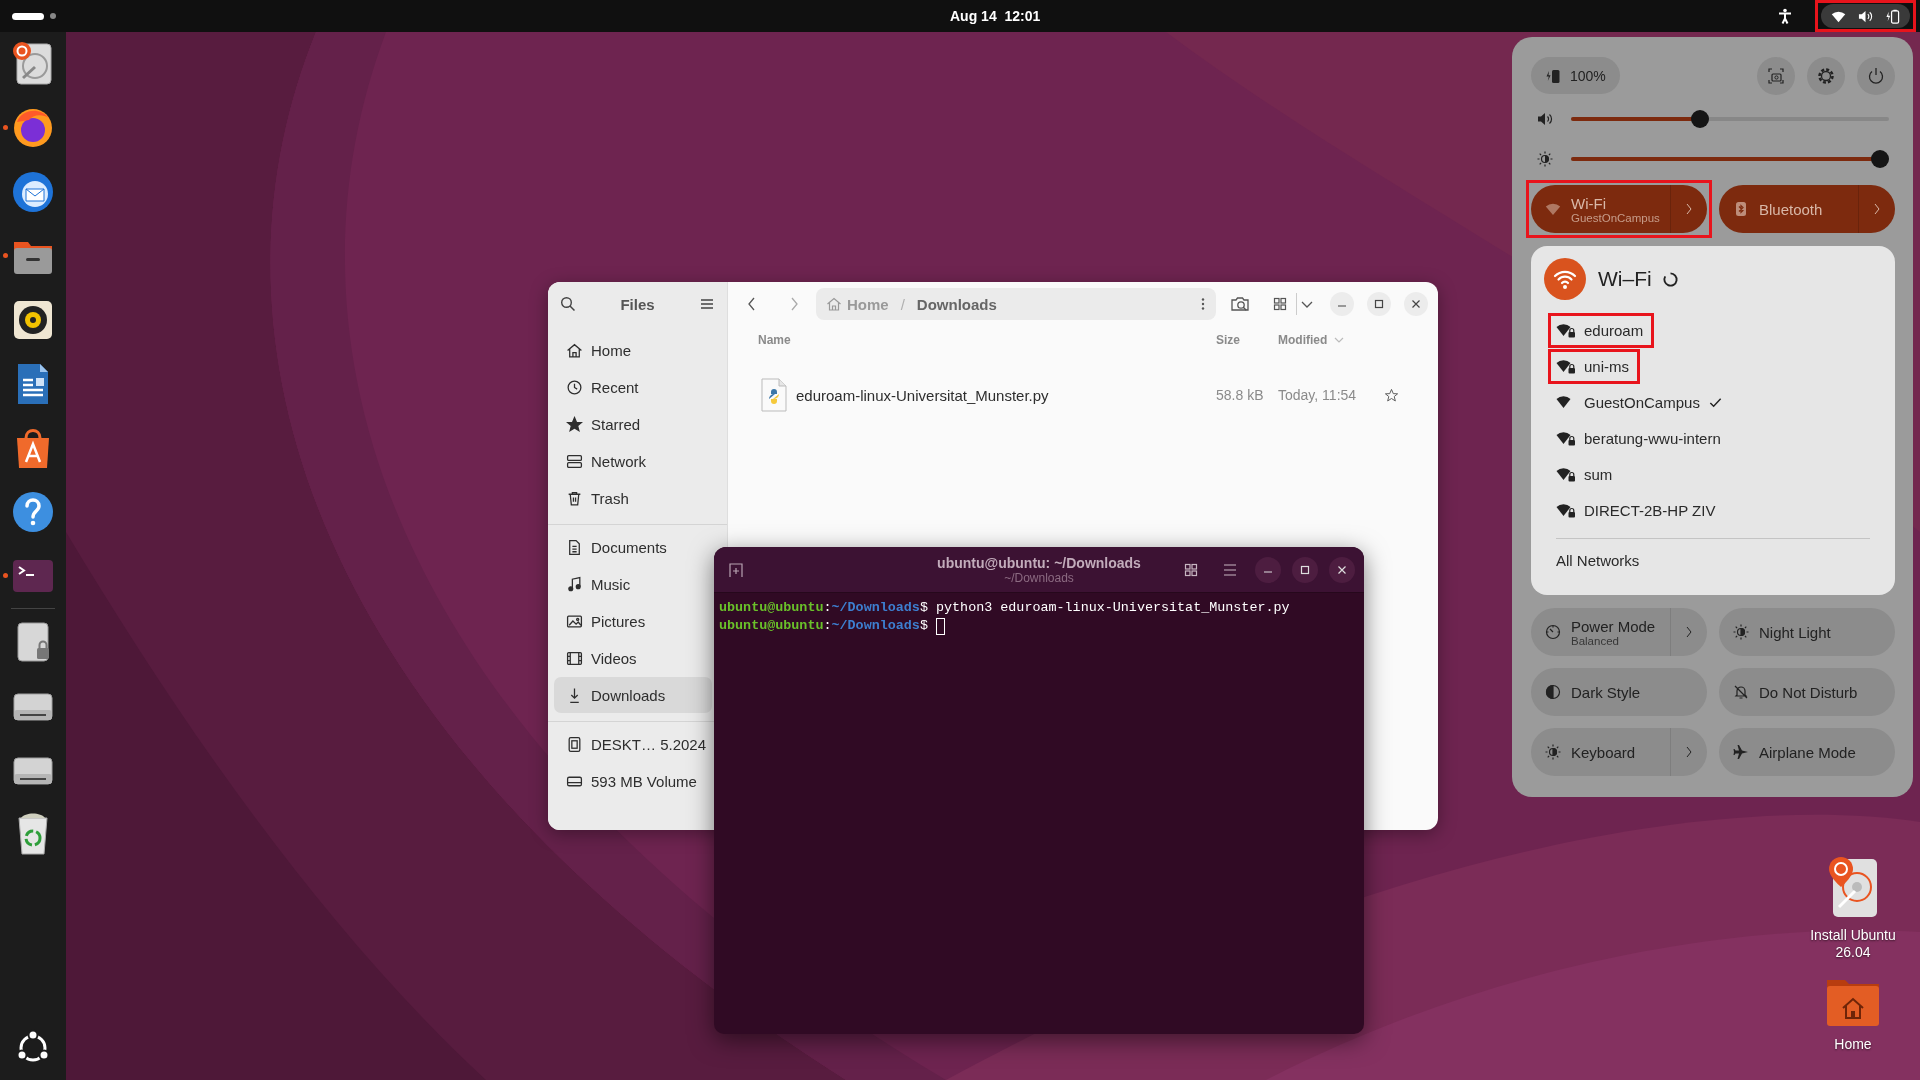 This screenshot has width=1920, height=1080. Describe the element at coordinates (1807, 752) in the screenshot. I see `toggle-button: Airplane Mode` at that location.